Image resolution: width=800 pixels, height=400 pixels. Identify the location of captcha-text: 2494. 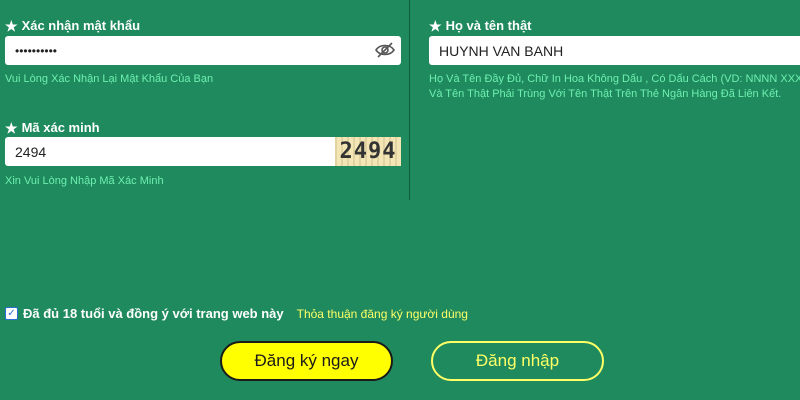
(368, 151).